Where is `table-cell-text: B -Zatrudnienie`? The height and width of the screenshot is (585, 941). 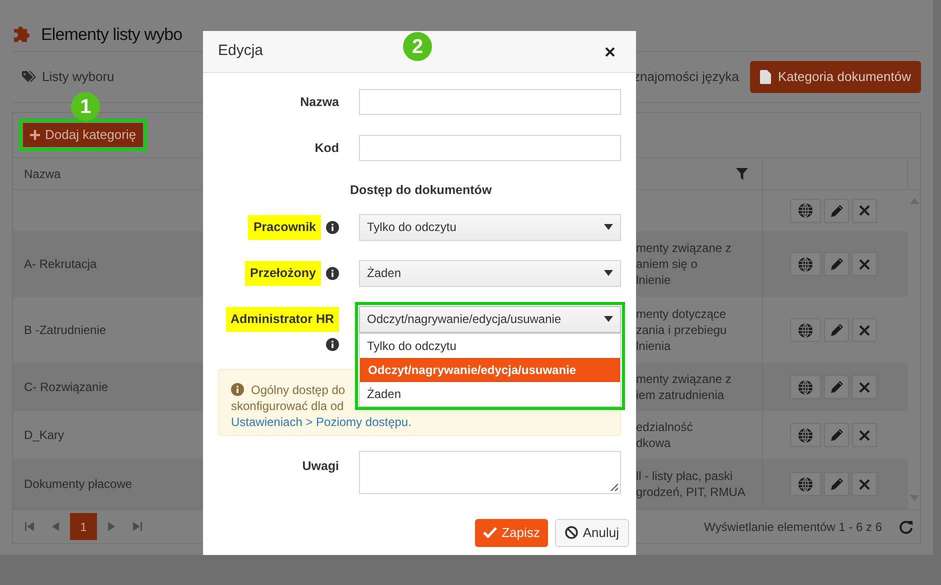 table-cell-text: B -Zatrudnienie is located at coordinates (65, 330).